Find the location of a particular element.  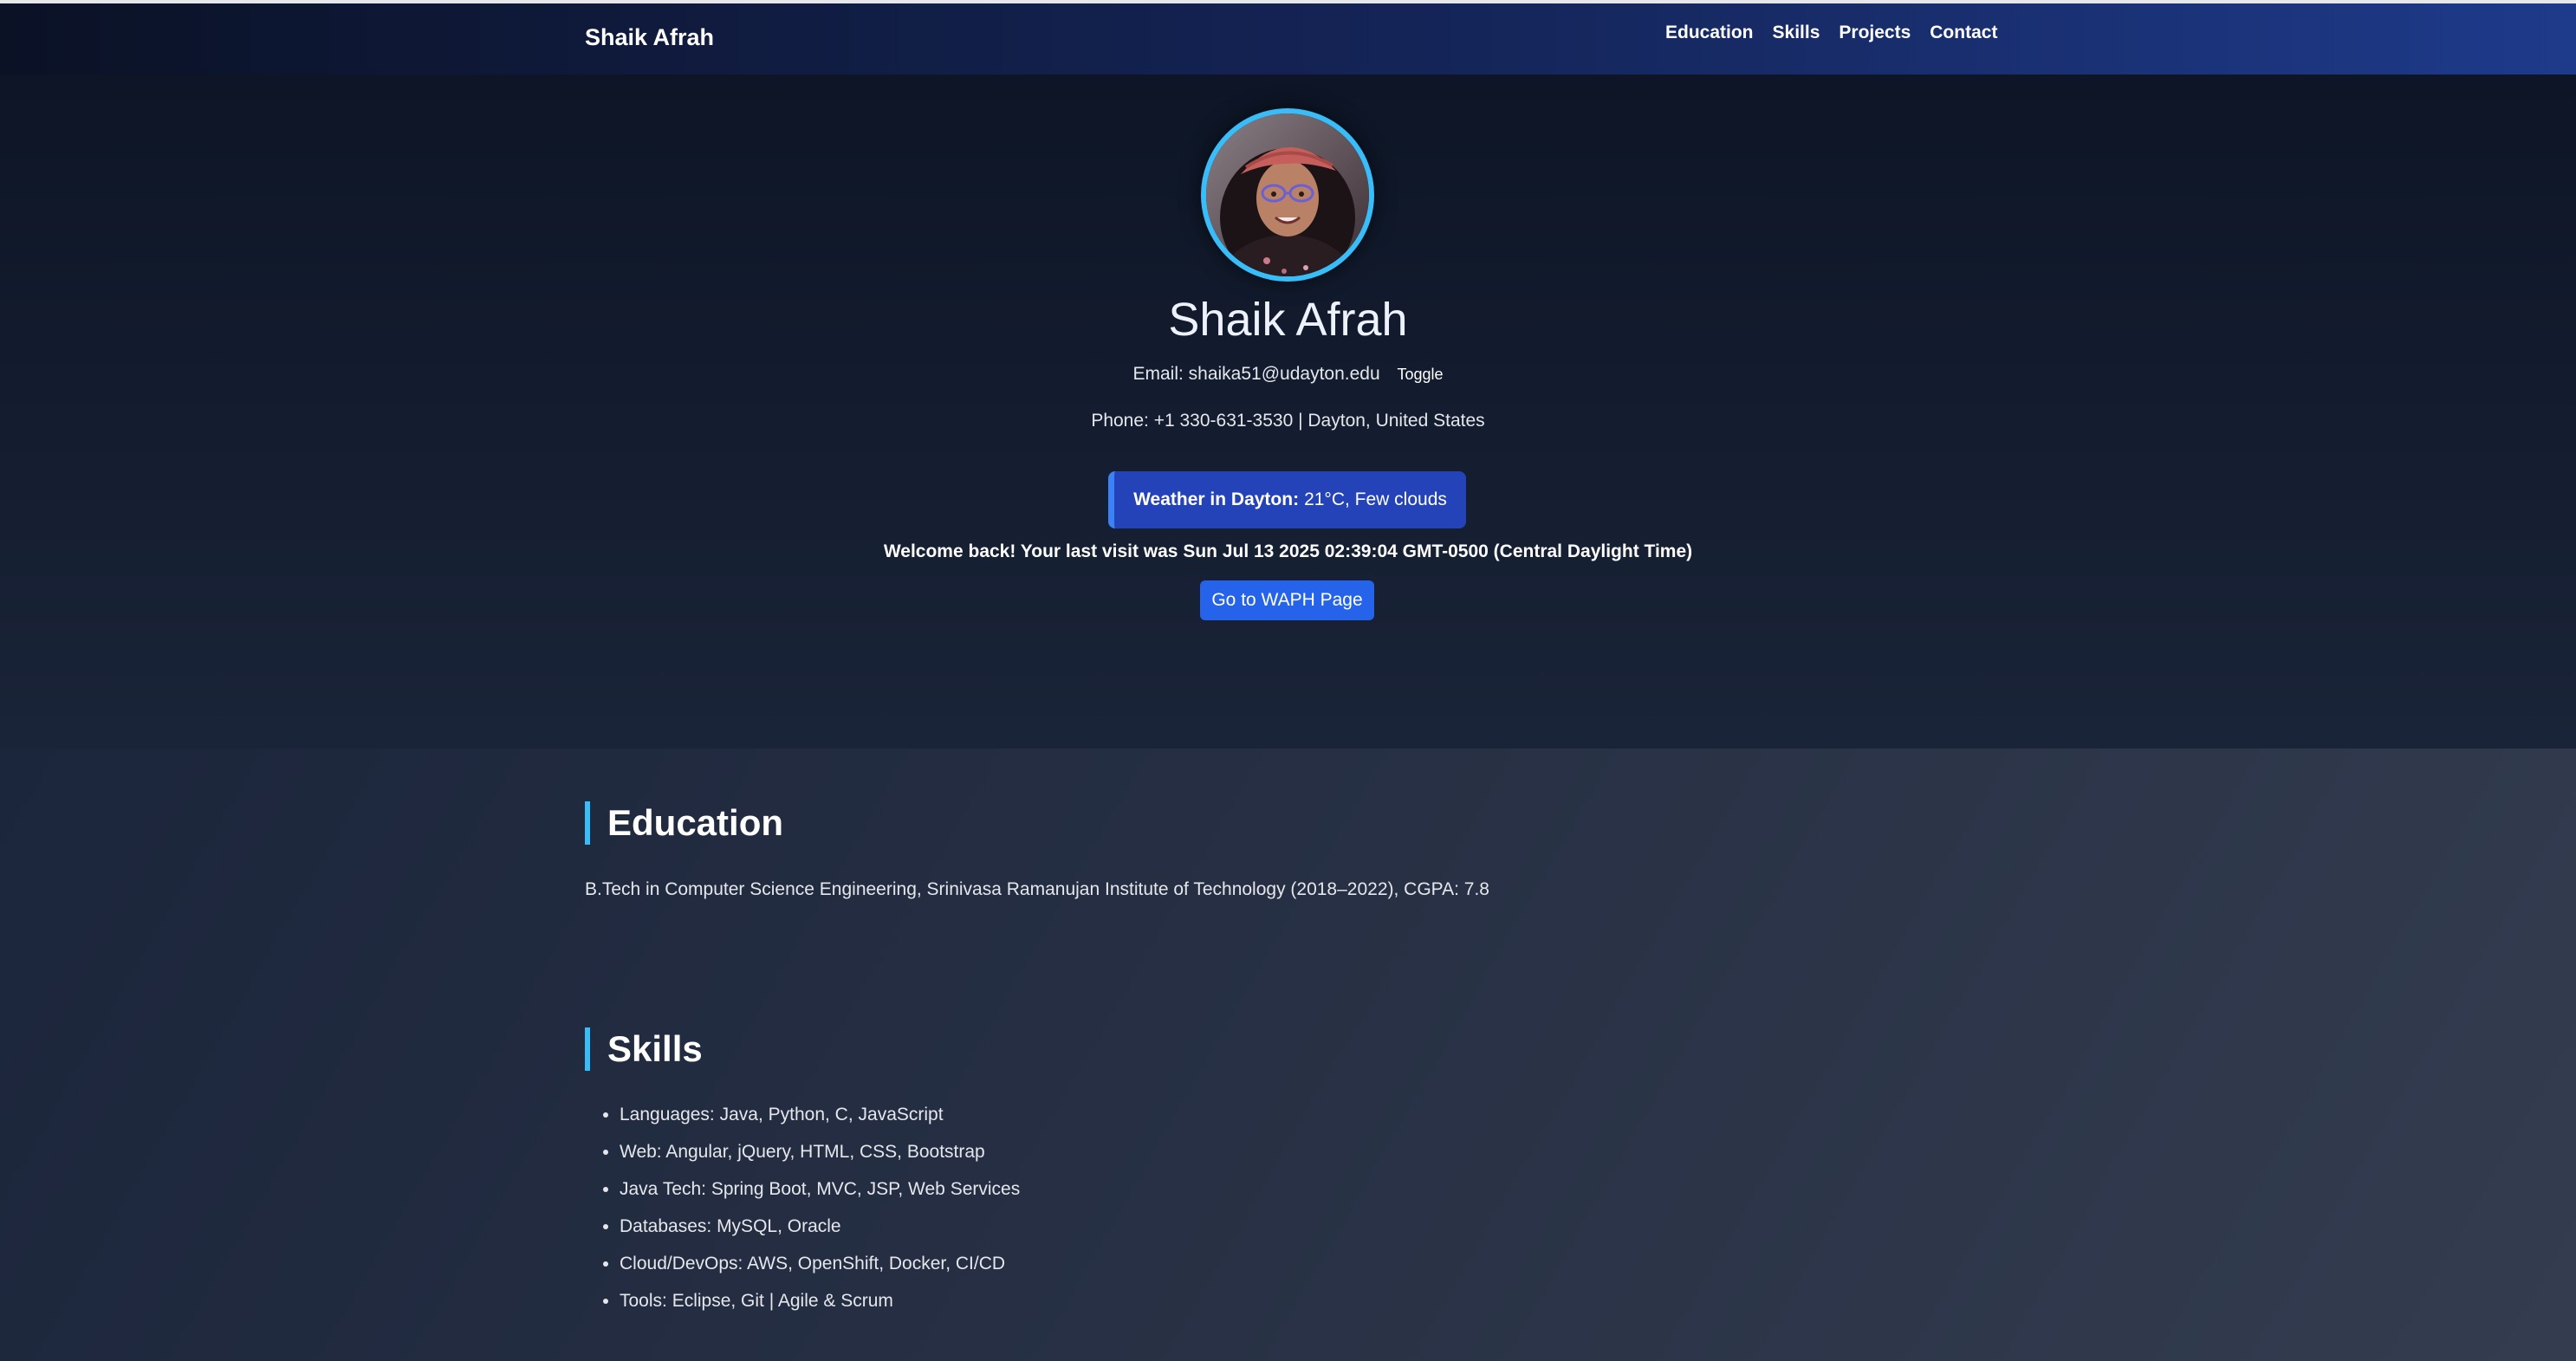

avatar-portrait-image is located at coordinates (1288, 194).